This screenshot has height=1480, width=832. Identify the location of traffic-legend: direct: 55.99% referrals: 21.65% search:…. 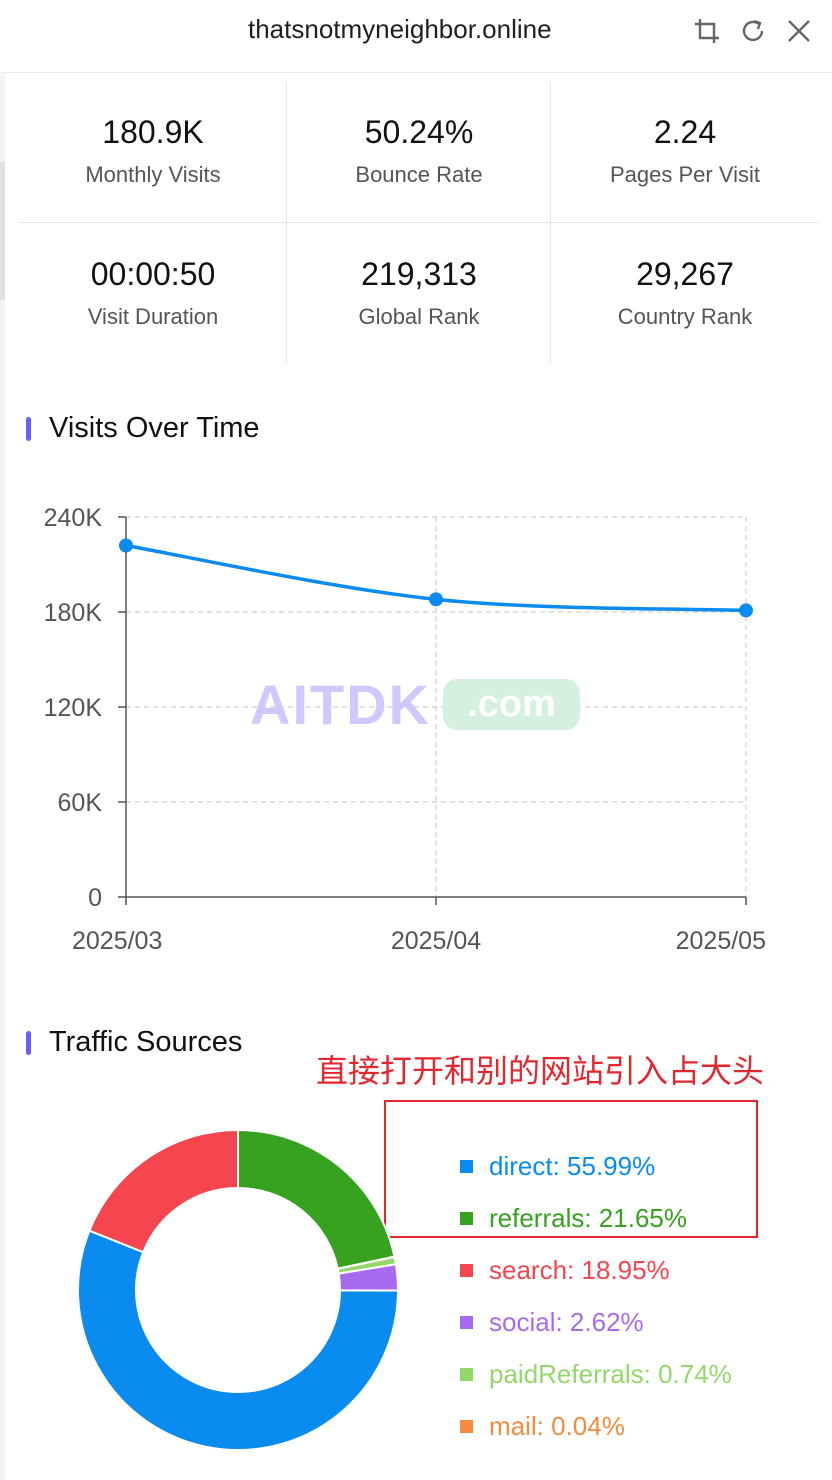
(596, 1296).